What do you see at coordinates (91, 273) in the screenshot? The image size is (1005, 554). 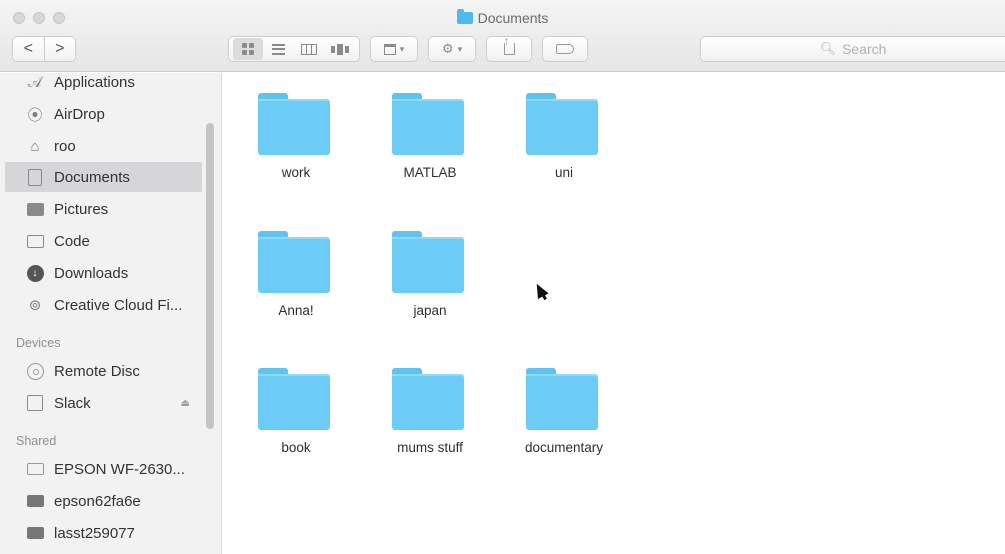 I see `sidebar-item-label: Downloads` at bounding box center [91, 273].